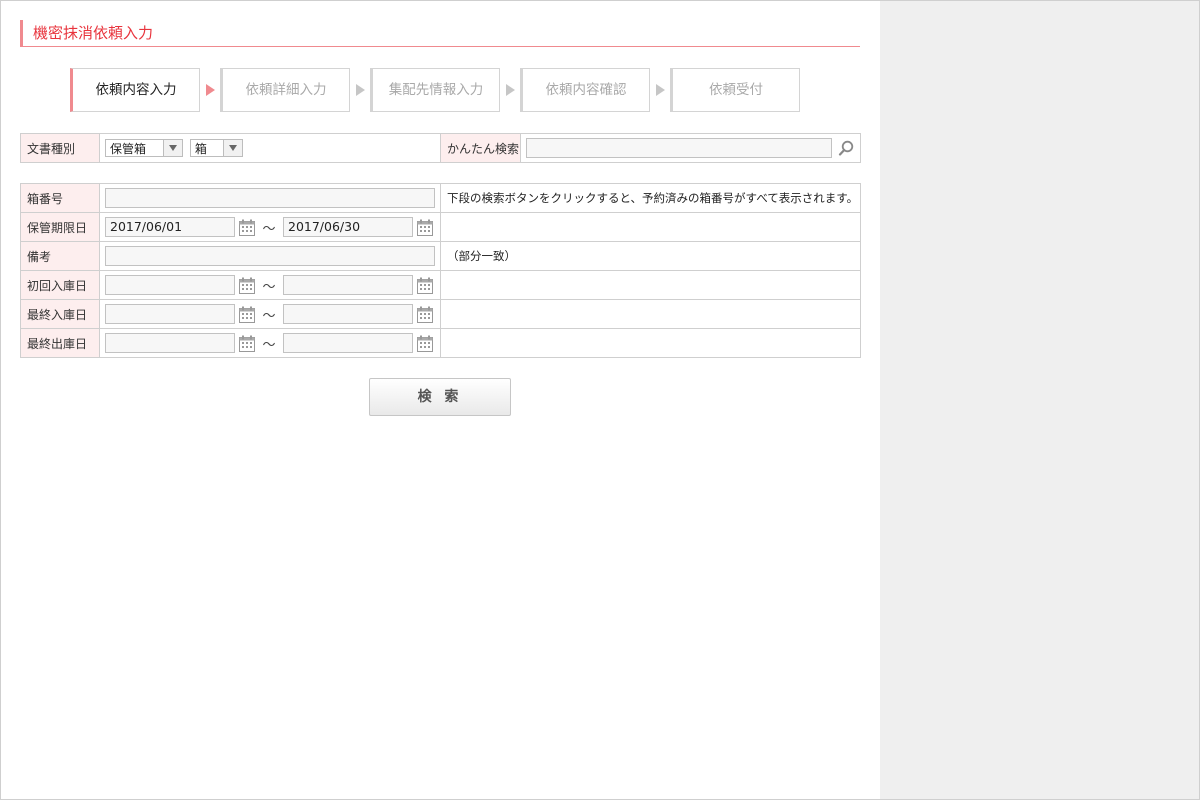 Image resolution: width=1200 pixels, height=800 pixels. What do you see at coordinates (170, 314) in the screenshot?
I see `last-storage-from-input` at bounding box center [170, 314].